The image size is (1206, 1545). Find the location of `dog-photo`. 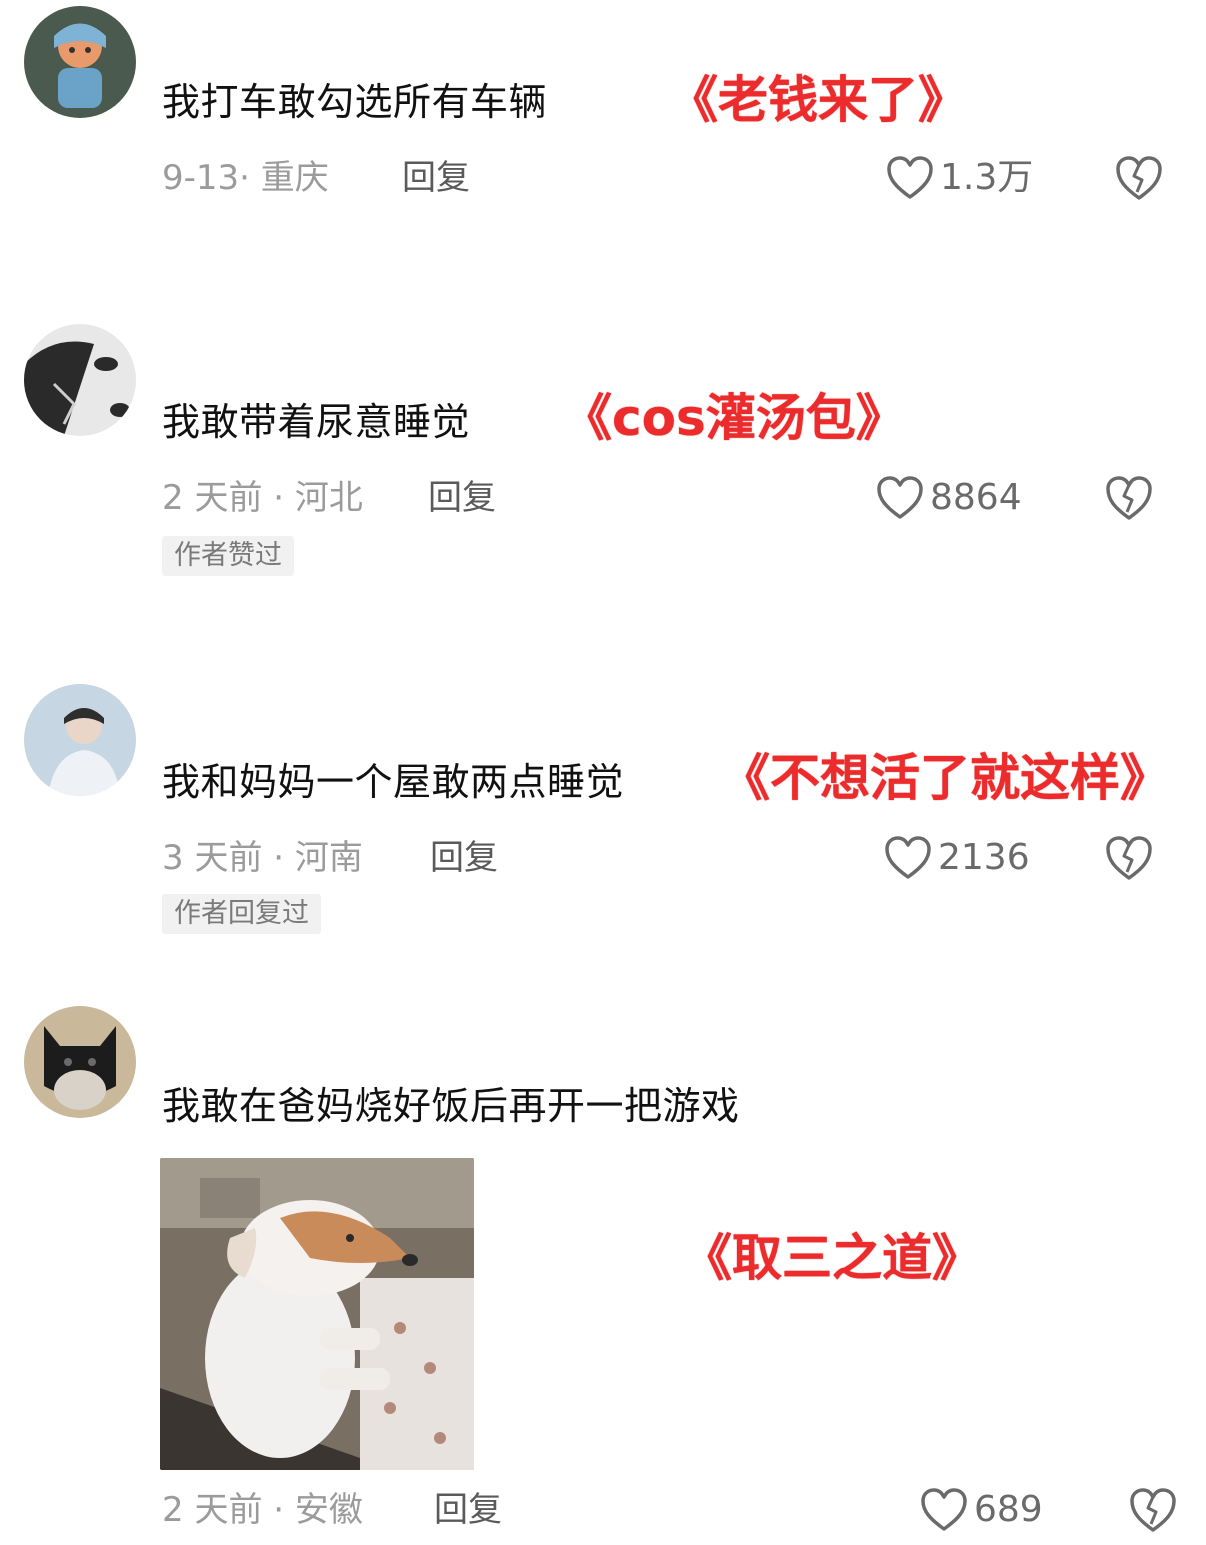

dog-photo is located at coordinates (317, 1314).